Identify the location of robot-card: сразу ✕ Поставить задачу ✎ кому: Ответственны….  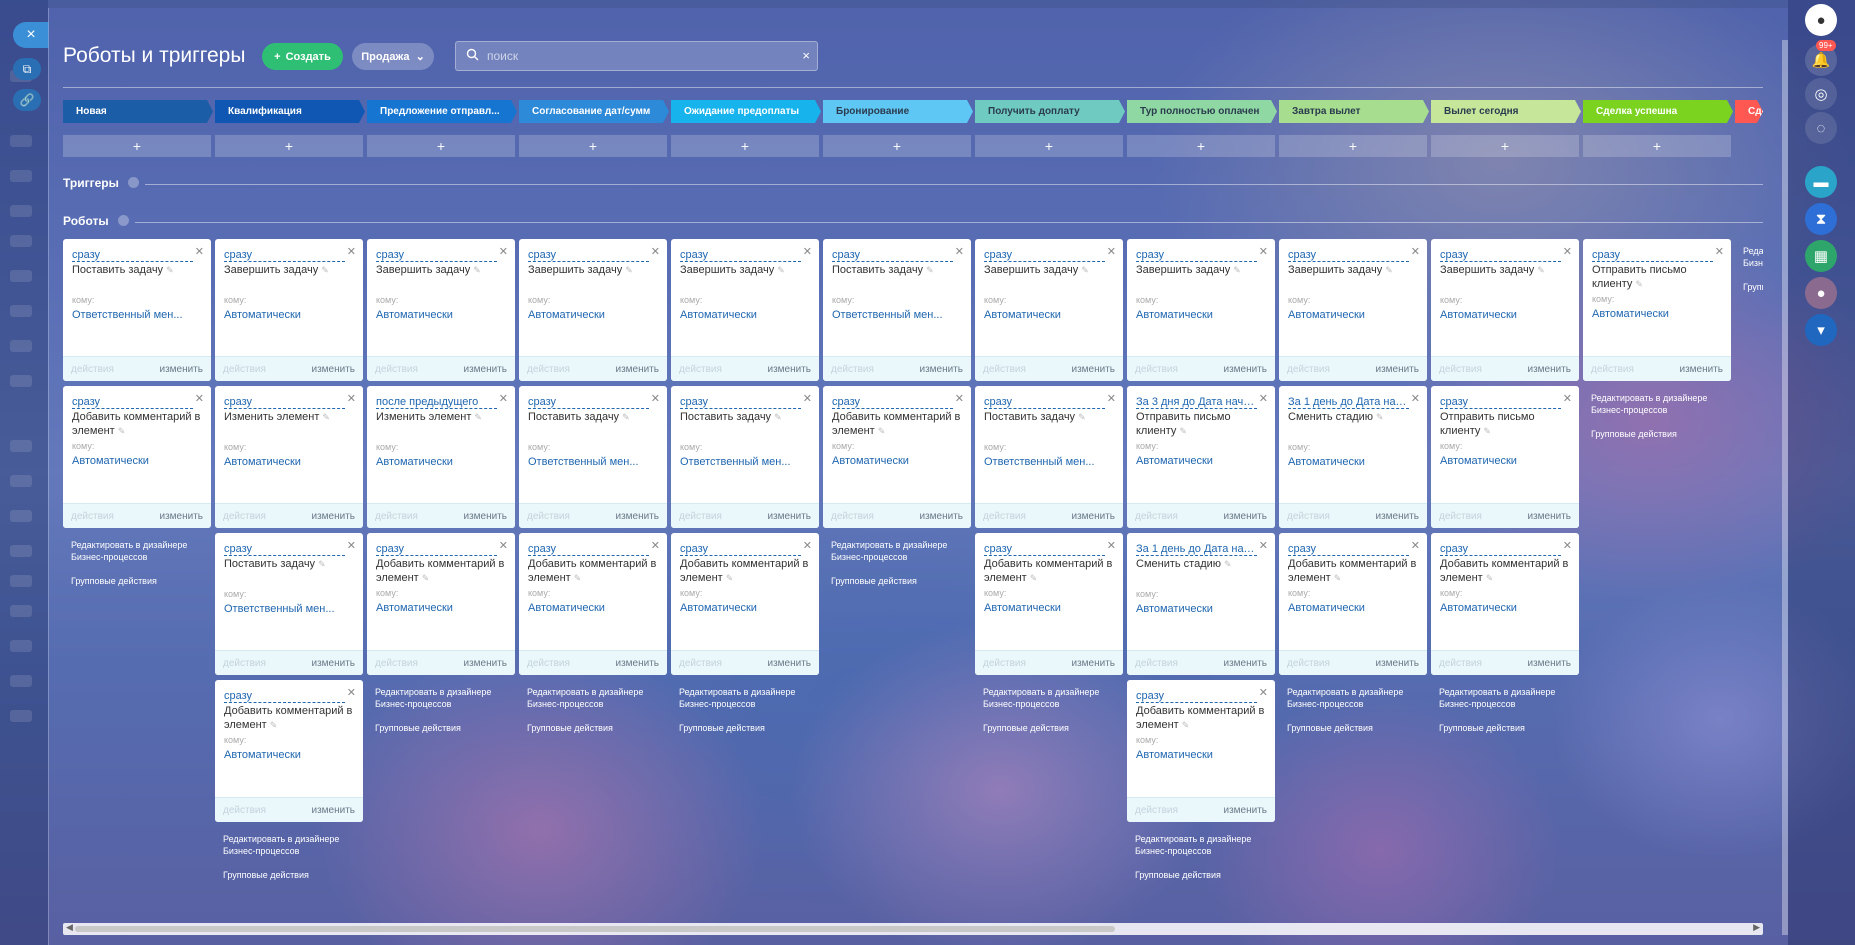
(593, 457).